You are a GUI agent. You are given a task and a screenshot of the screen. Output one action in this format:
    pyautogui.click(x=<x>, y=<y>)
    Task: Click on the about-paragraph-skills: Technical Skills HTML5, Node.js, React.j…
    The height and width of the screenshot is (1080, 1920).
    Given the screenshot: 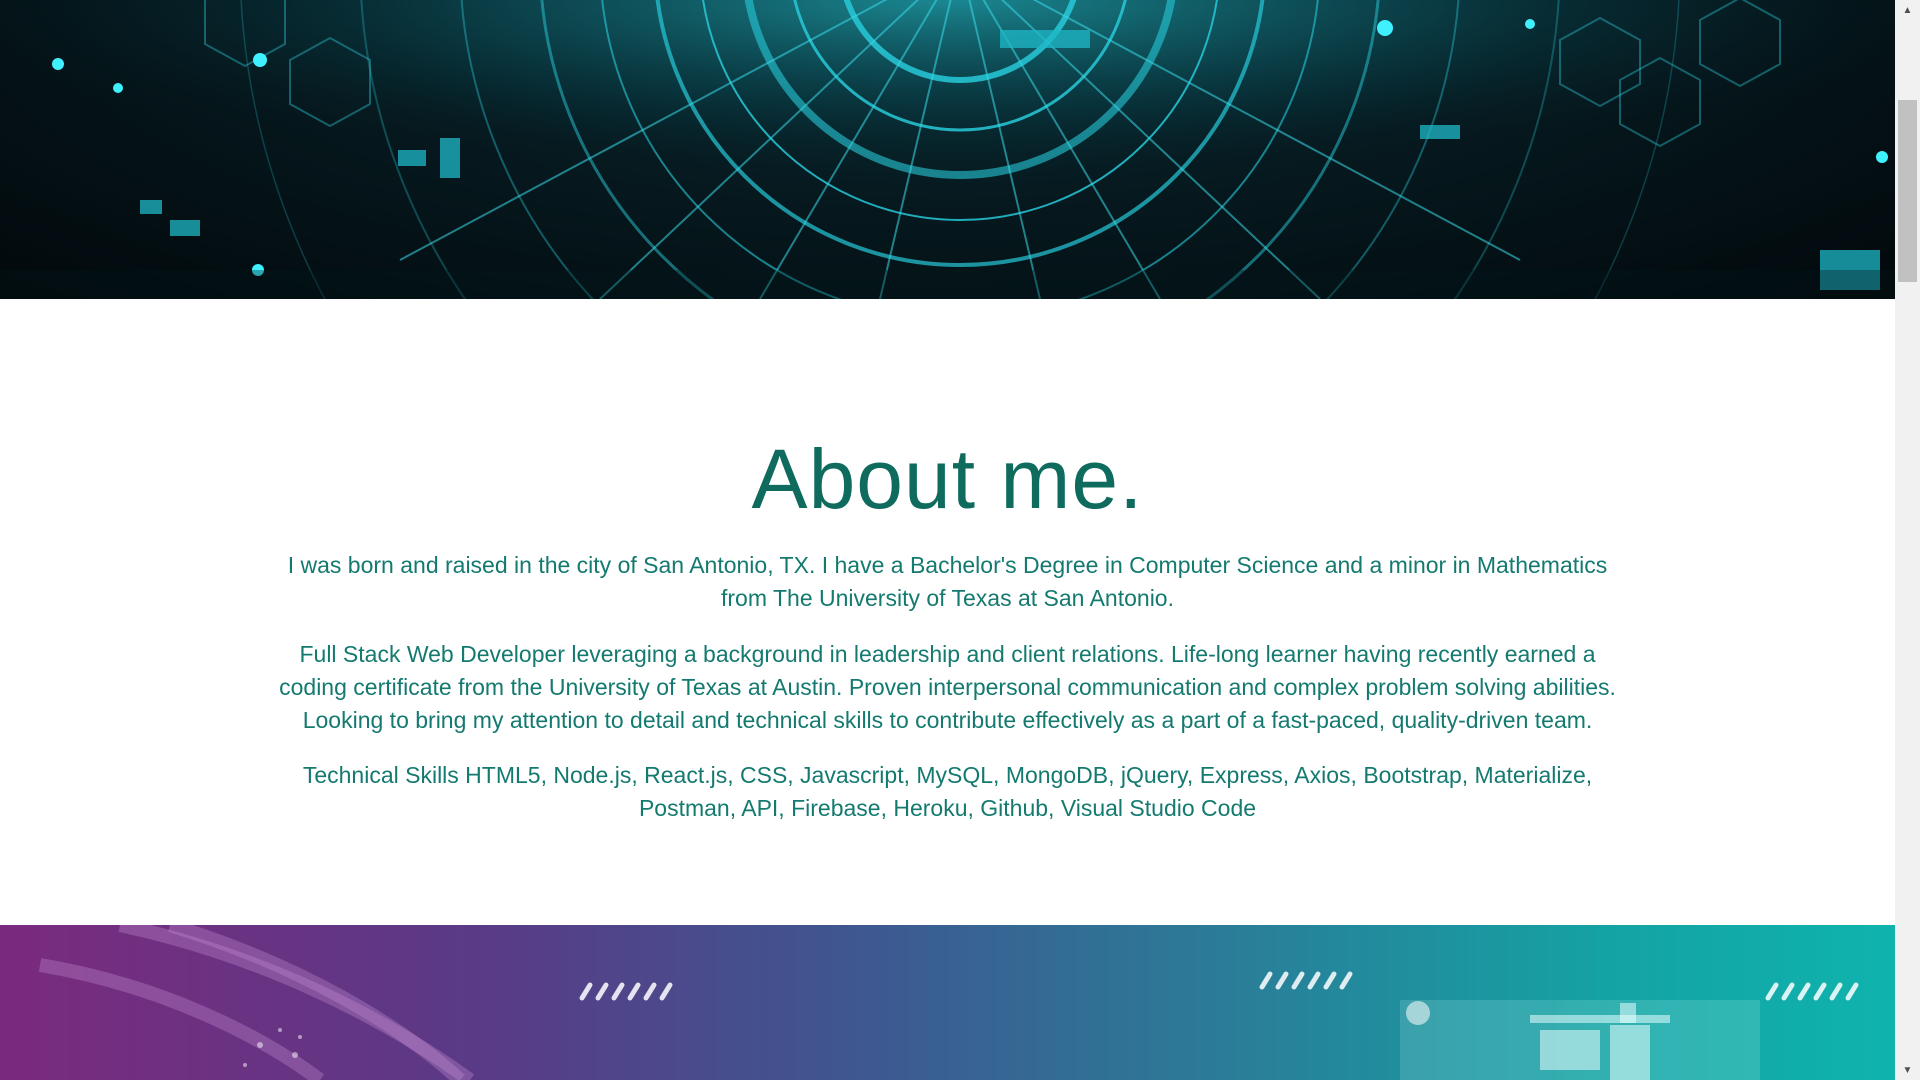 What is the action you would take?
    pyautogui.click(x=947, y=791)
    